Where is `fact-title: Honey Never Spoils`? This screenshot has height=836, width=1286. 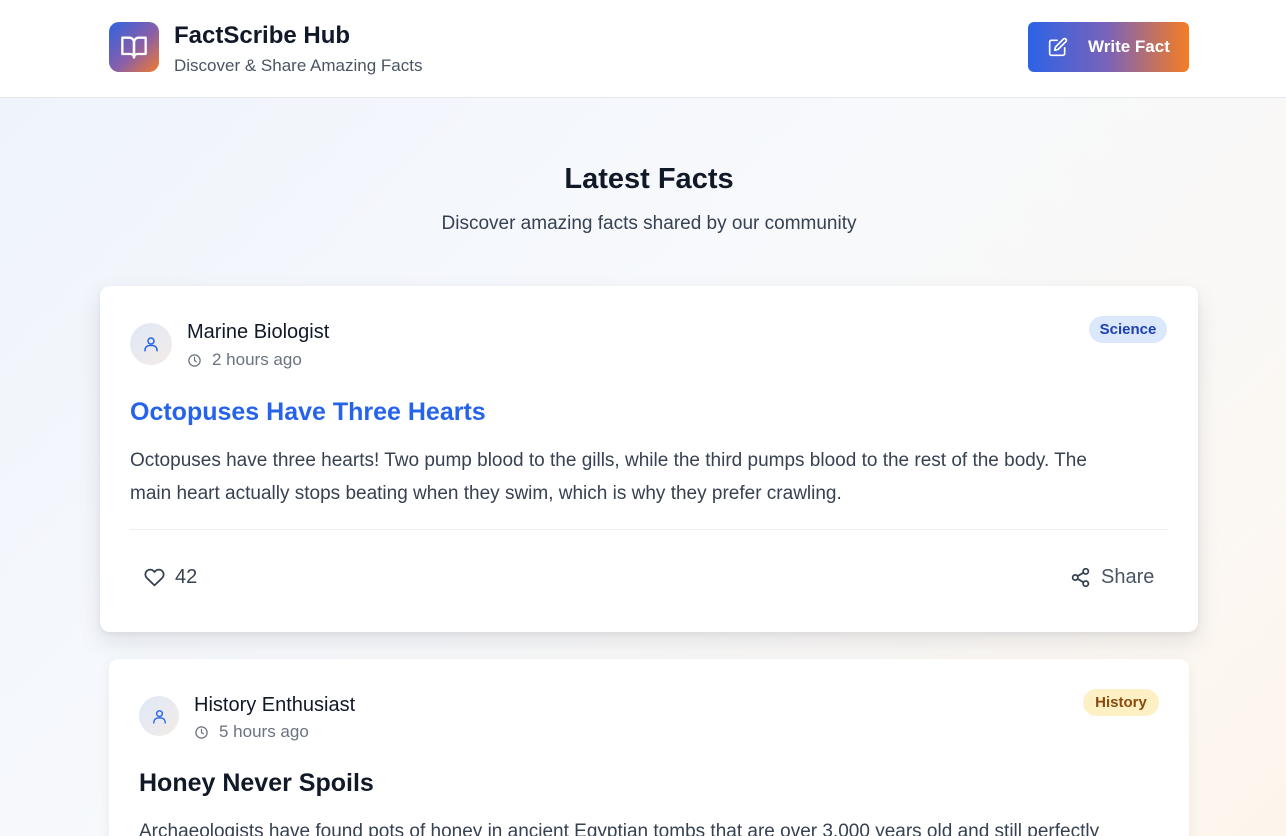
fact-title: Honey Never Spoils is located at coordinates (256, 783).